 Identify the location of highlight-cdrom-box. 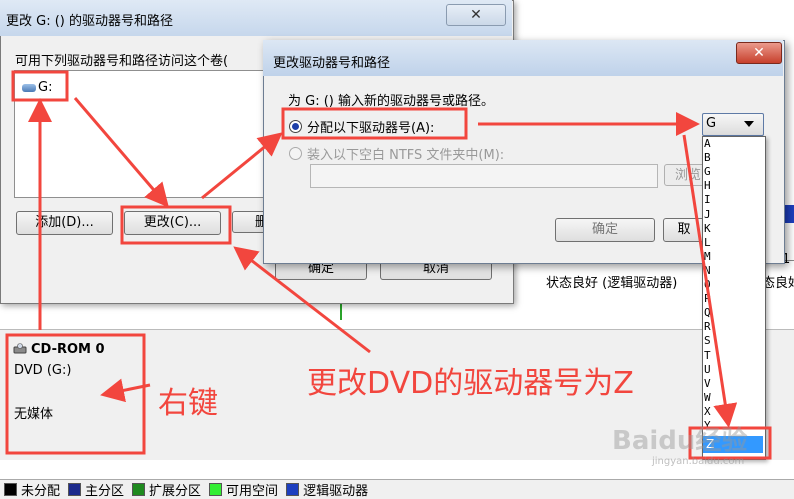
(75, 394).